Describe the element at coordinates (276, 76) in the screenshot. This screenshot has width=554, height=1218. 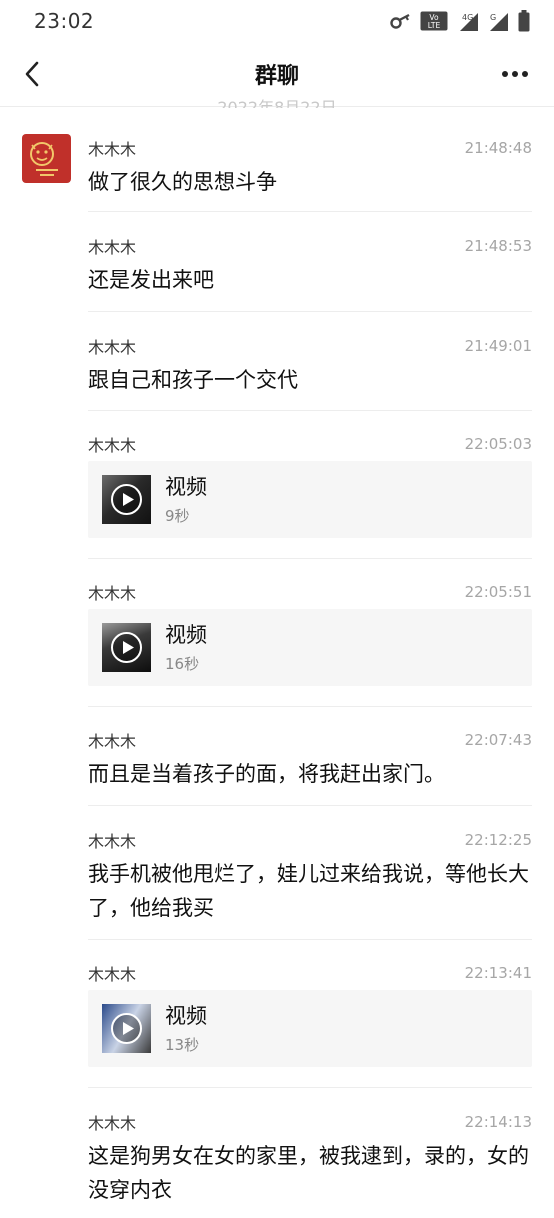
I see `page-title: 群聊` at that location.